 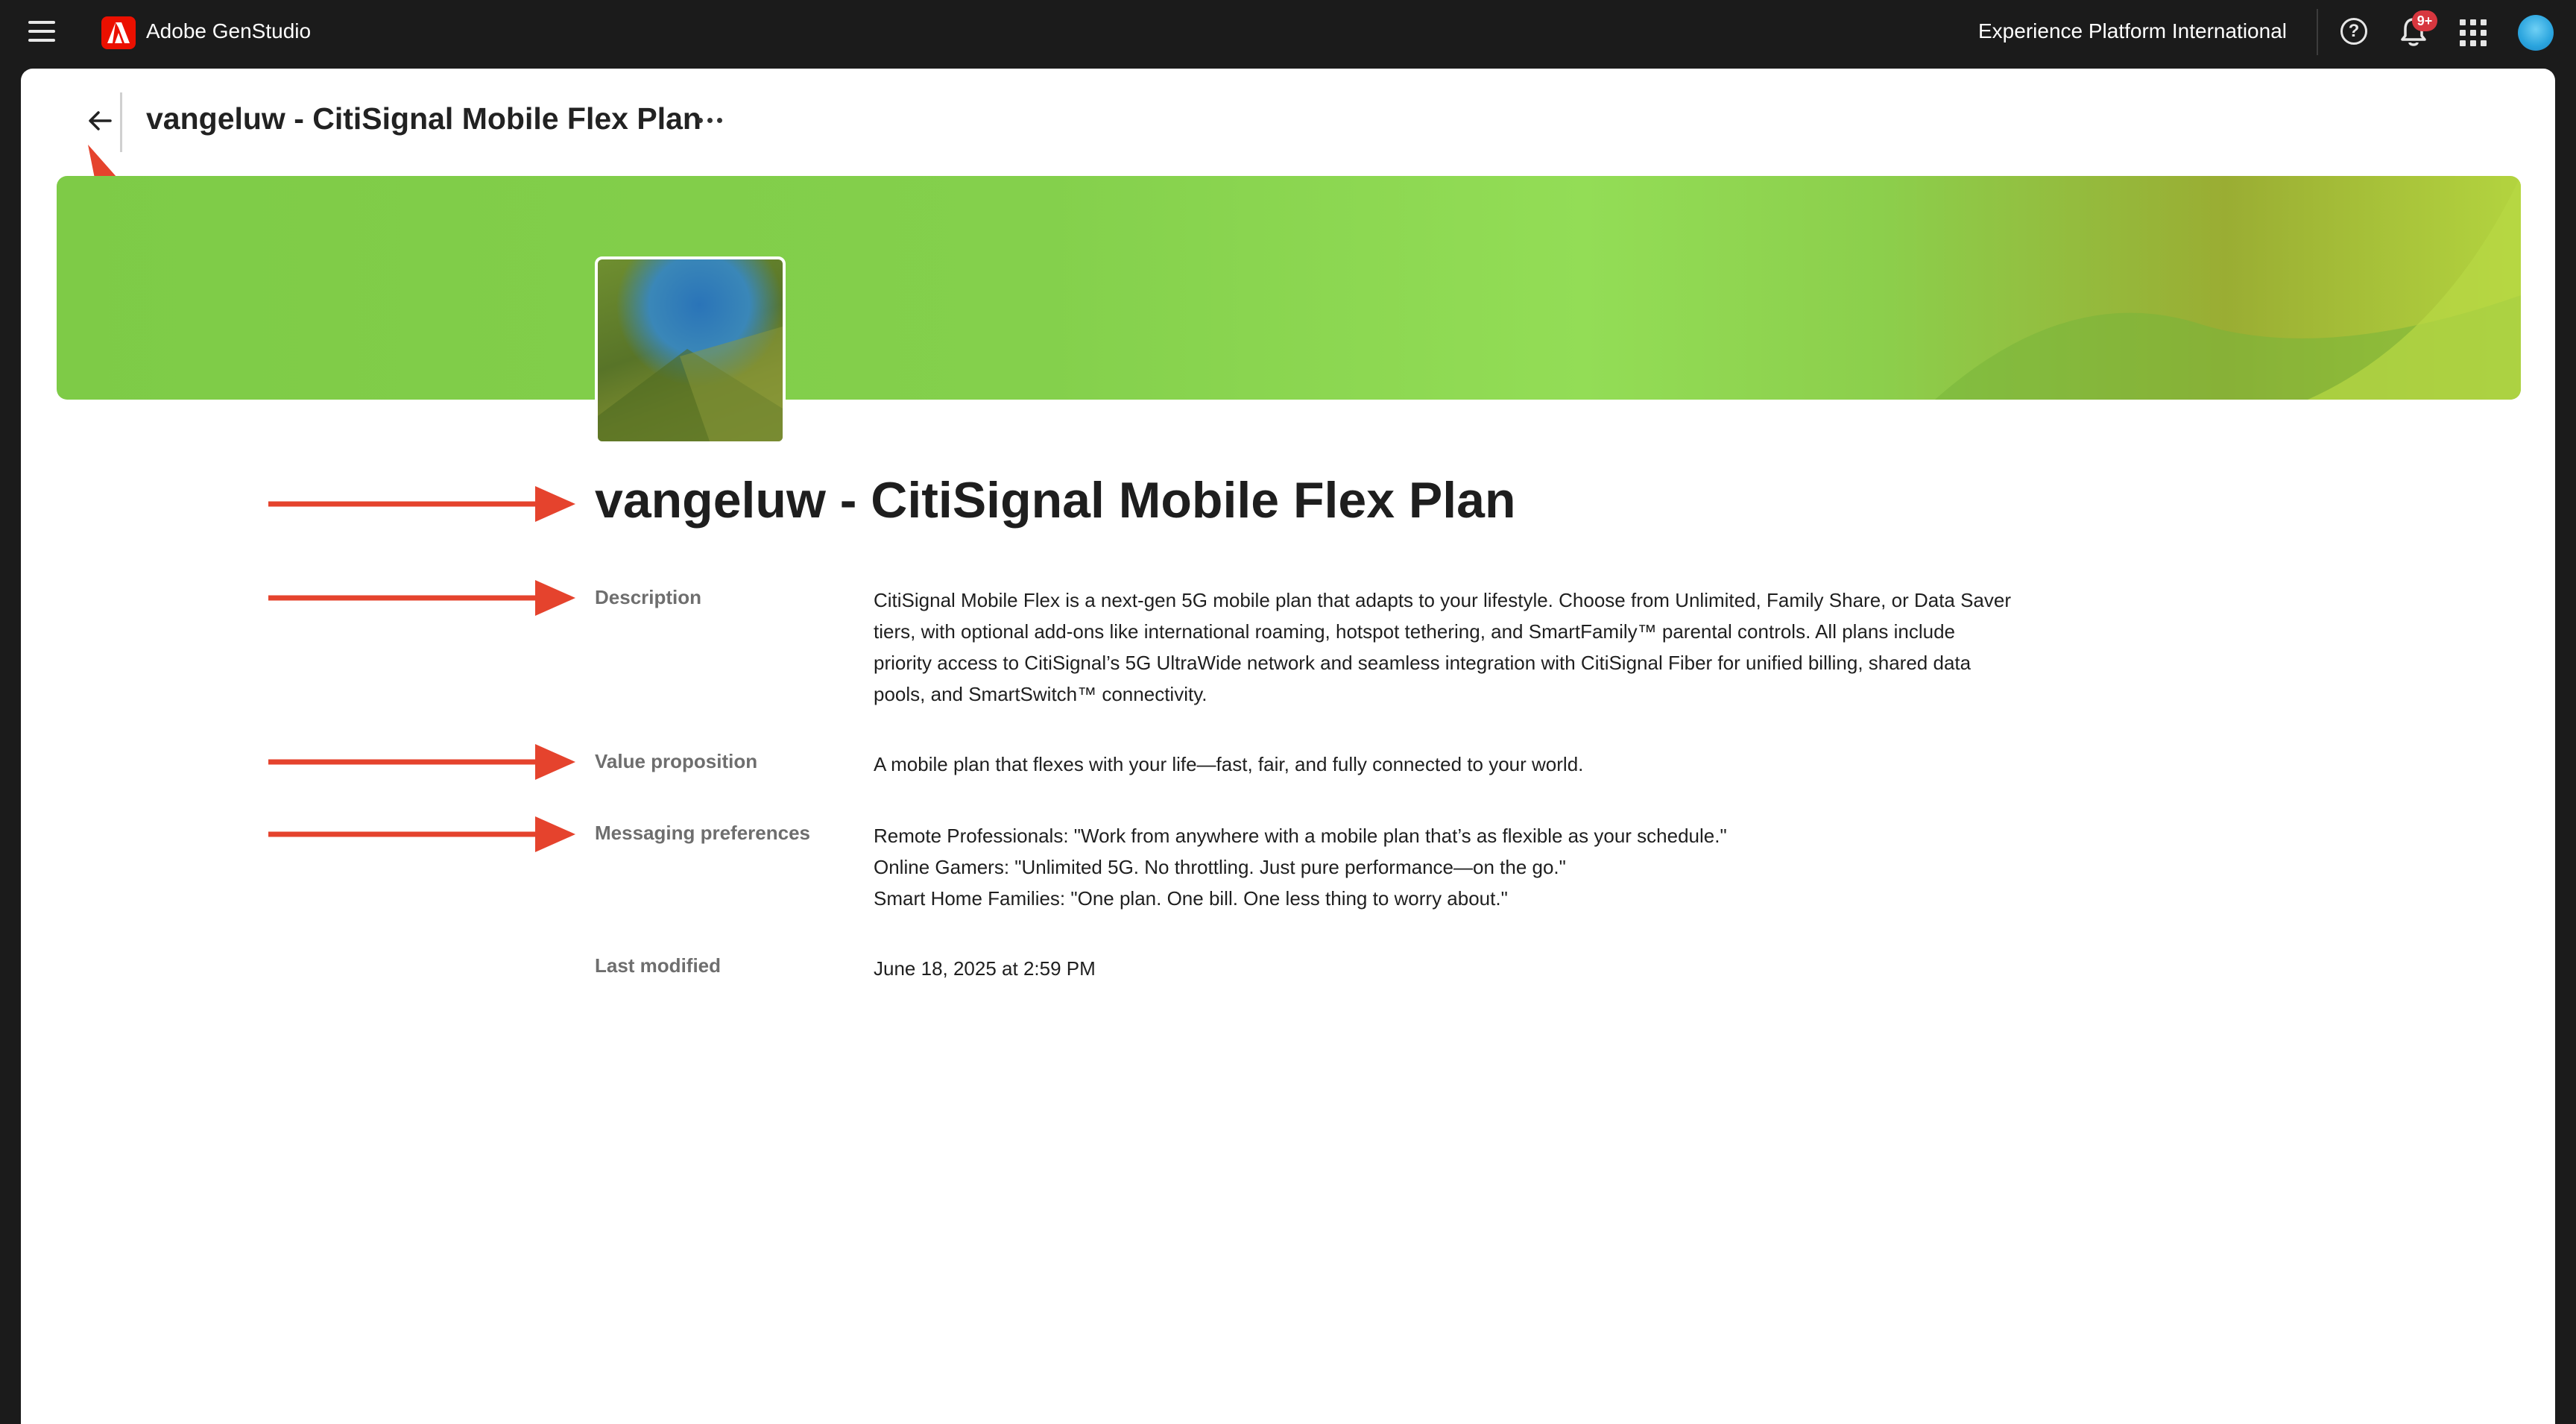 What do you see at coordinates (118, 32) in the screenshot?
I see `adobe-logo-icon` at bounding box center [118, 32].